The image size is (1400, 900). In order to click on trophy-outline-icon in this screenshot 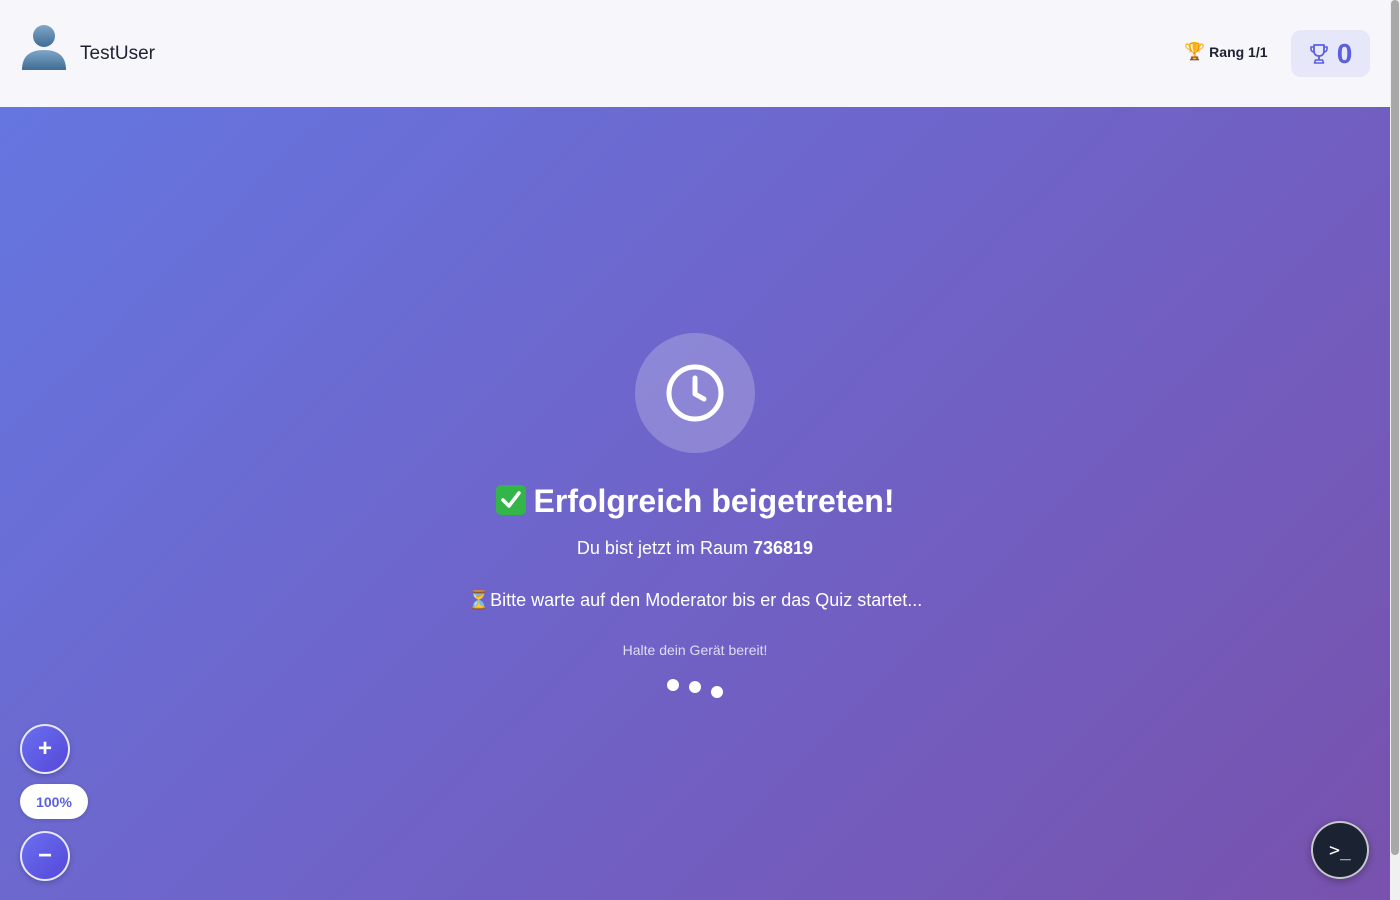, I will do `click(1318, 53)`.